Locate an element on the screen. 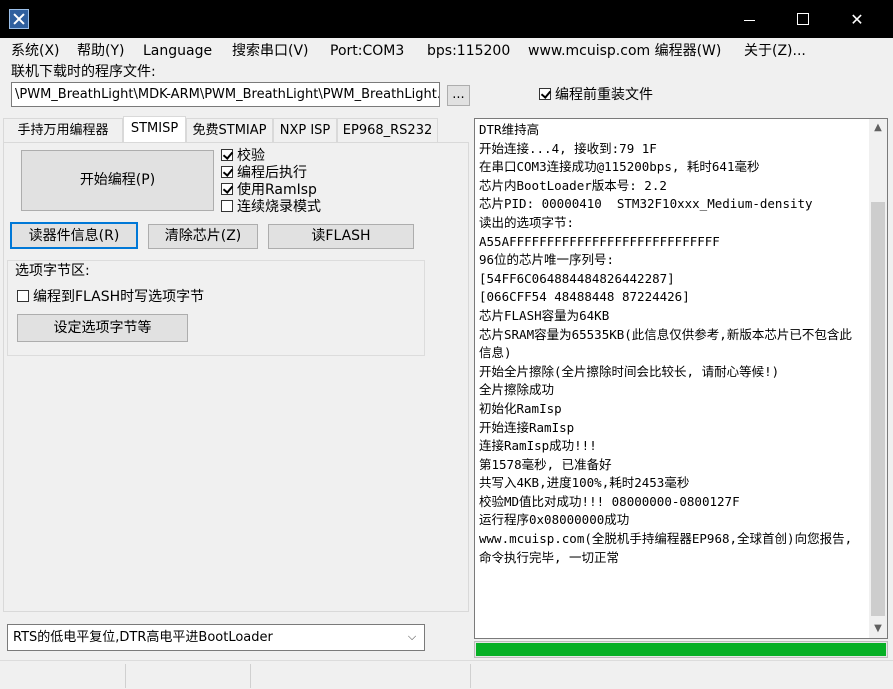 The height and width of the screenshot is (689, 893). close-button: ✕ is located at coordinates (857, 19).